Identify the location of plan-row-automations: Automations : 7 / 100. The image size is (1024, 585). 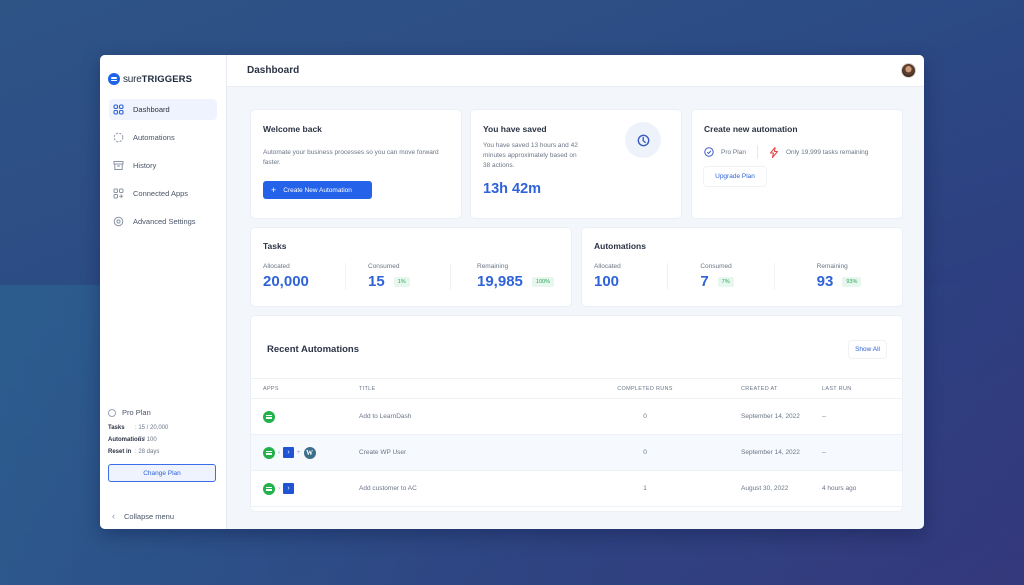
(162, 440).